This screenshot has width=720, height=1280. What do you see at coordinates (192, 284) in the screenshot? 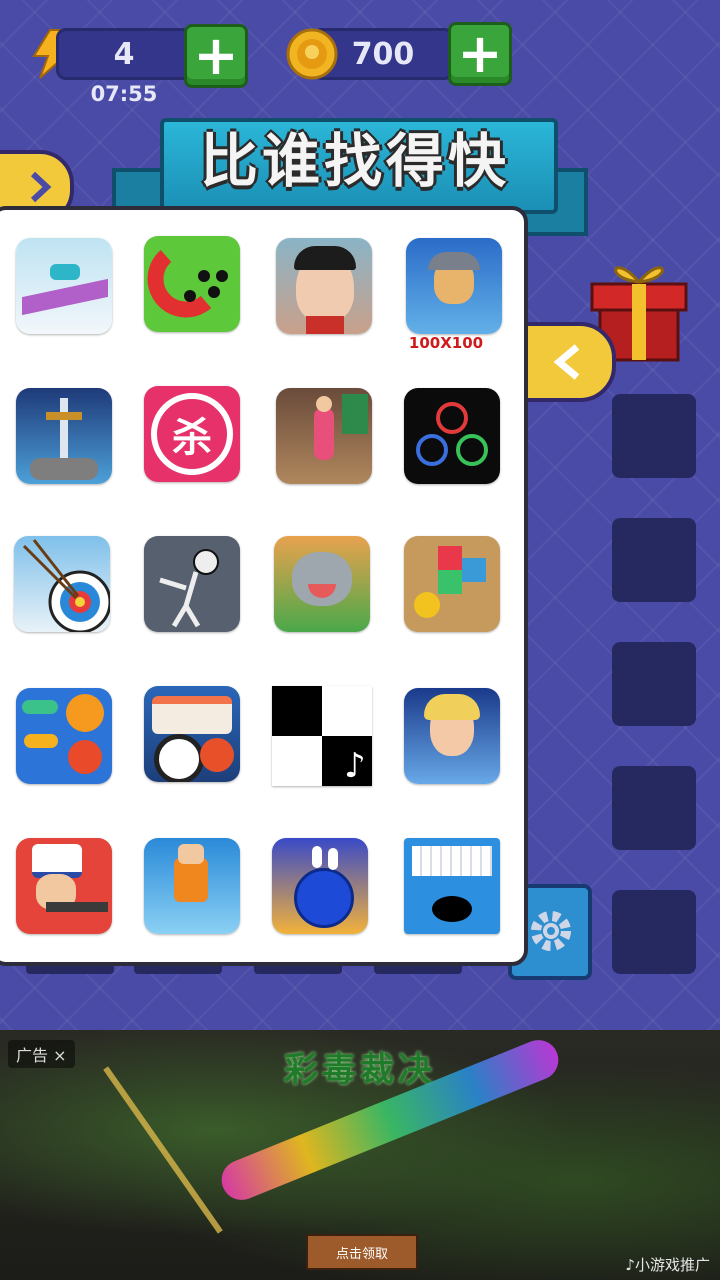
I see `magnet-balls-game-icon` at bounding box center [192, 284].